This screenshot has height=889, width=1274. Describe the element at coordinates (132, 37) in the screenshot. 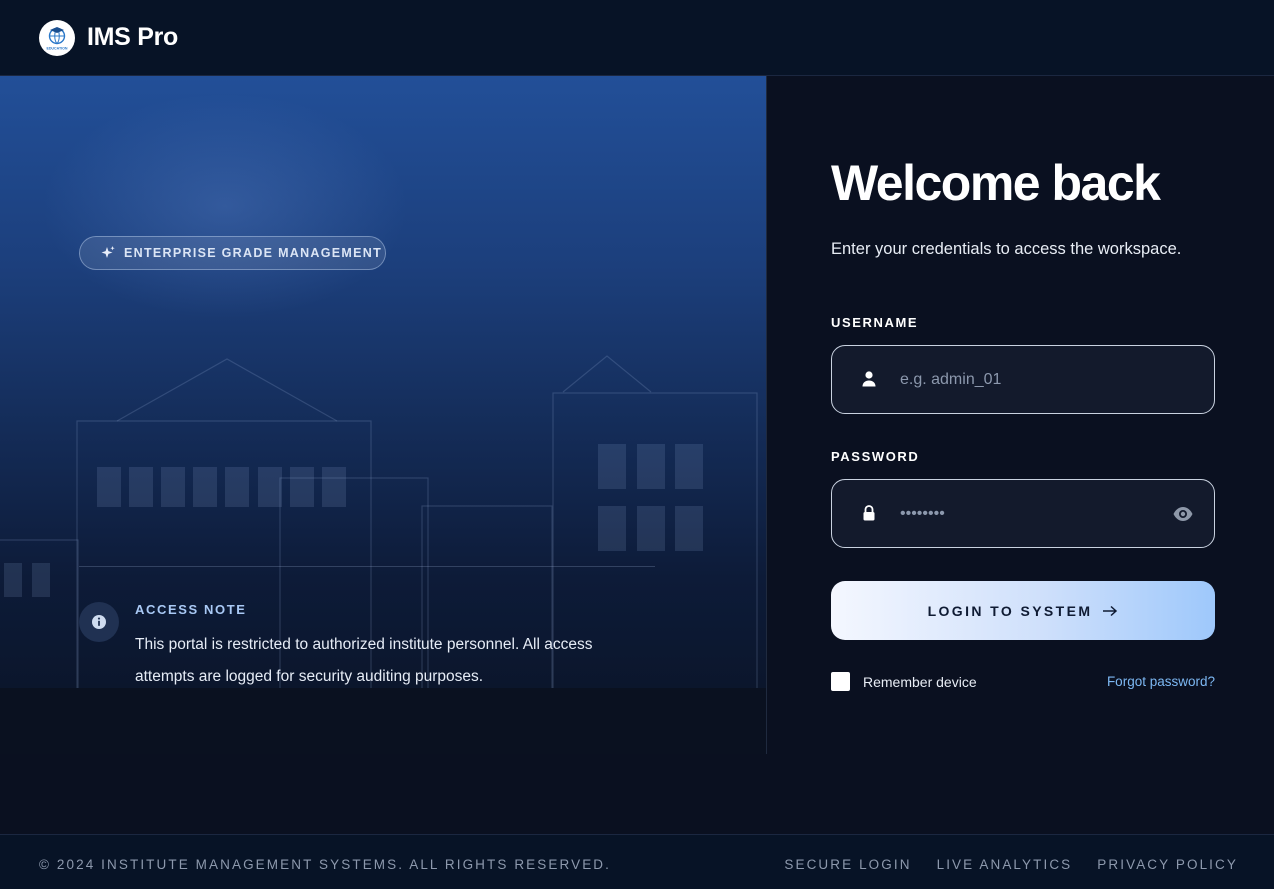

I see `app-title: IMS Pro` at that location.